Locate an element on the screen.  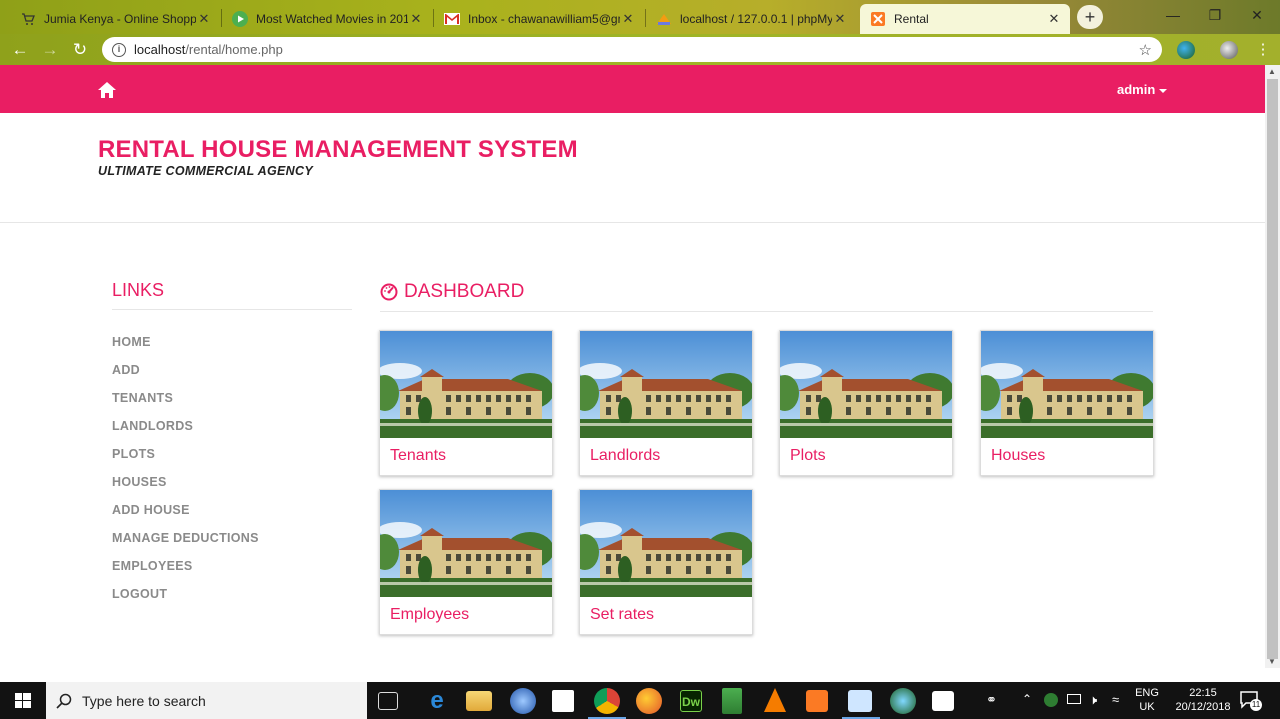
taskbar-search: Type here to search is located at coordinates (206, 700).